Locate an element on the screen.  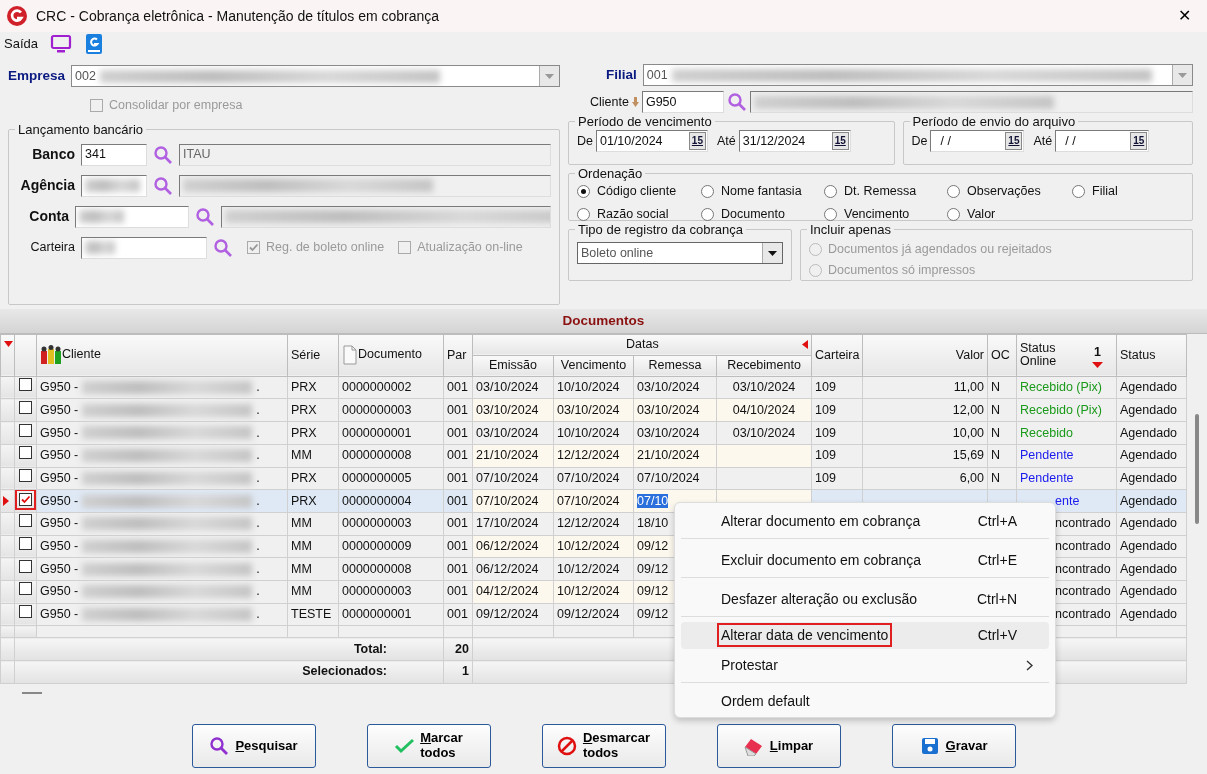
input-field: G950 is located at coordinates (682, 102).